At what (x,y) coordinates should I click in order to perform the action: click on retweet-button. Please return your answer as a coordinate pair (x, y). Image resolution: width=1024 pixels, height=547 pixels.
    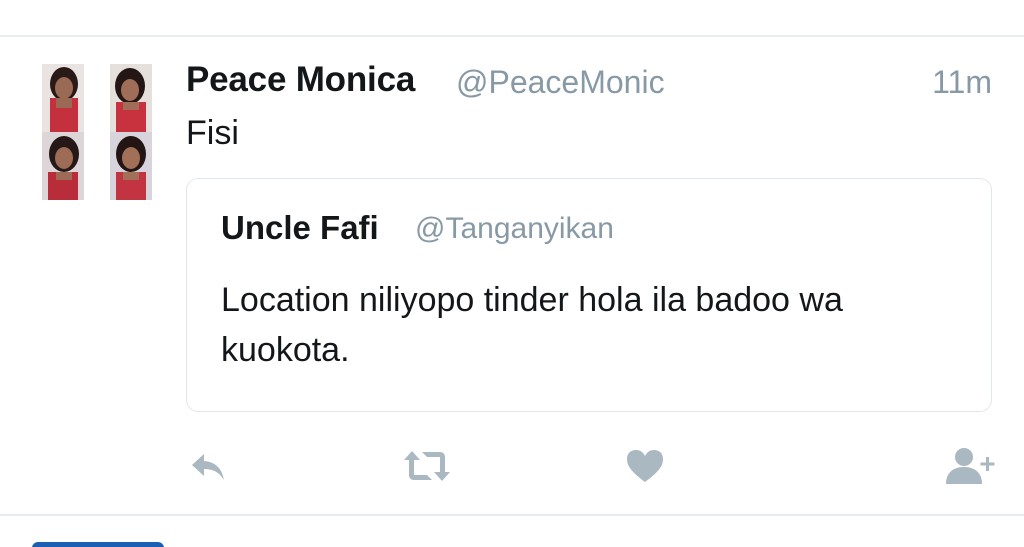
    Looking at the image, I should click on (427, 466).